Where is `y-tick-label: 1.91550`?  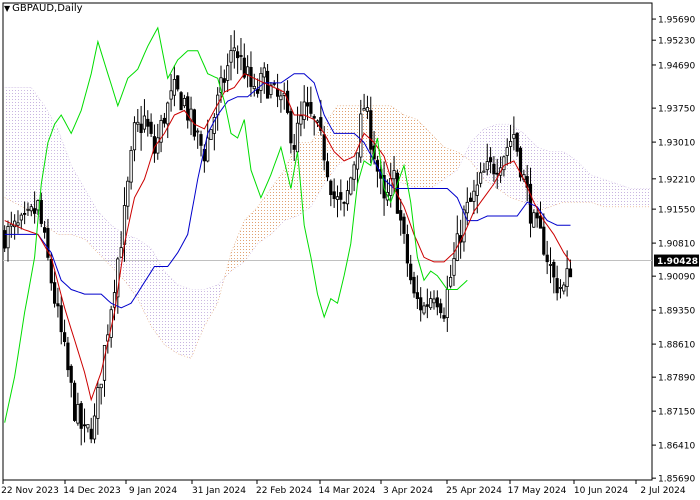 y-tick-label: 1.91550 is located at coordinates (676, 211).